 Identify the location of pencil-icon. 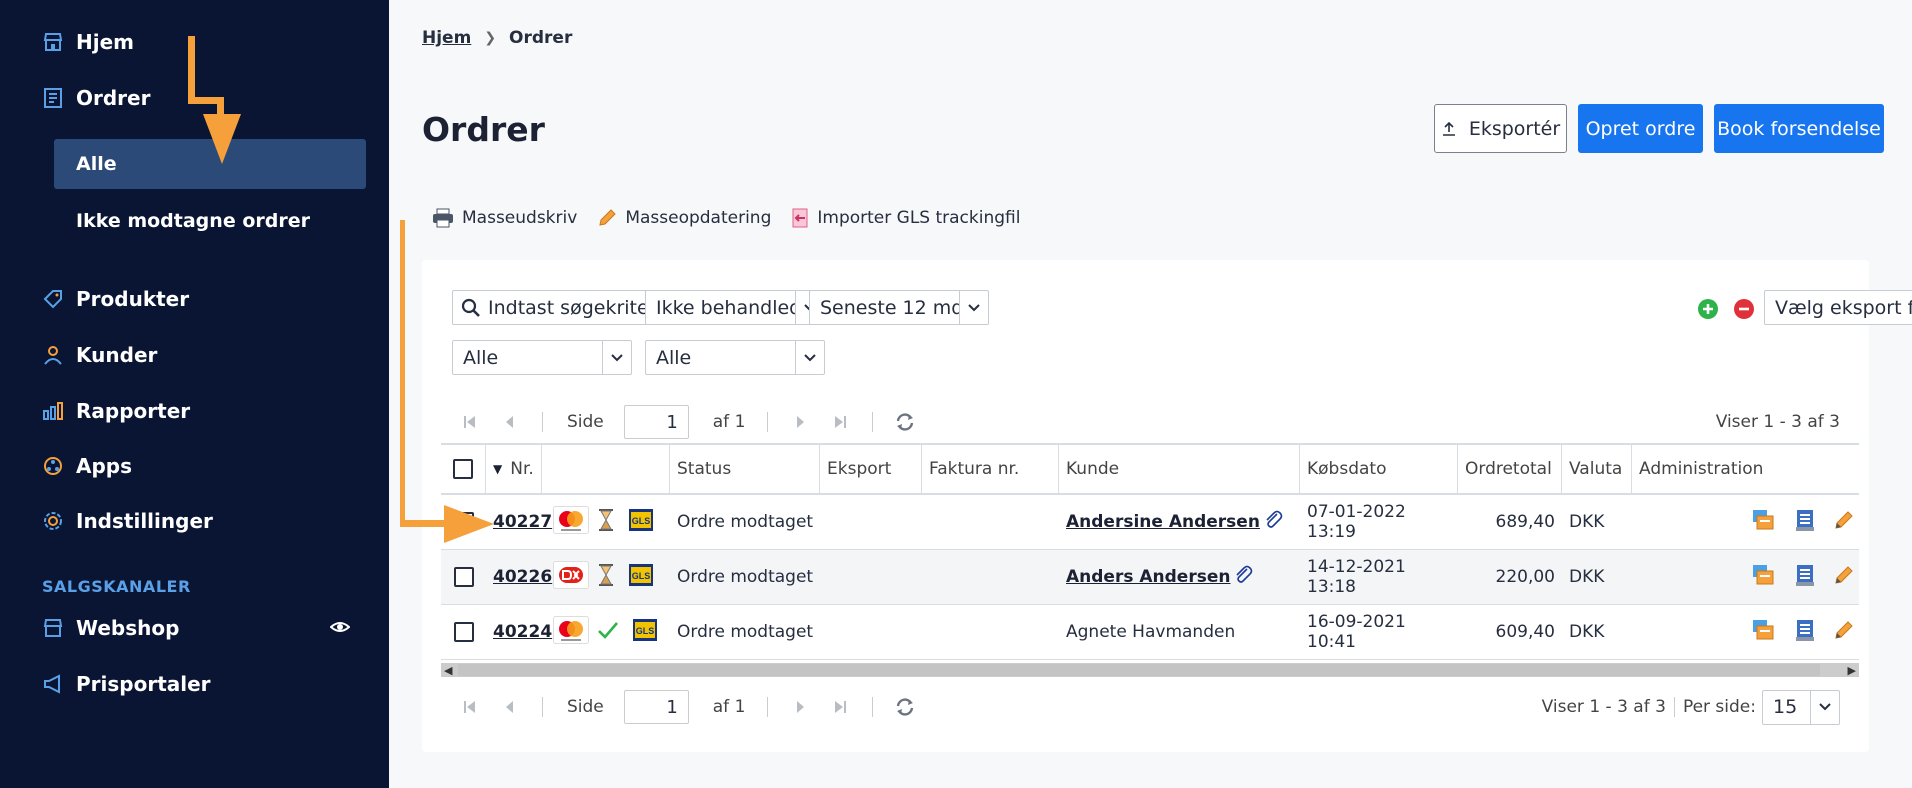
(608, 217).